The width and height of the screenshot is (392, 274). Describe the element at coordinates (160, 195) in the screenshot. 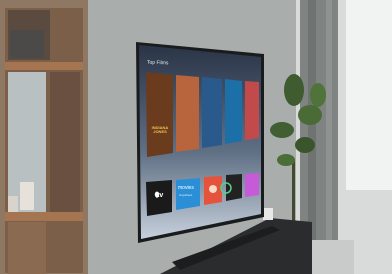

I see `apple-tv-label: tv` at that location.